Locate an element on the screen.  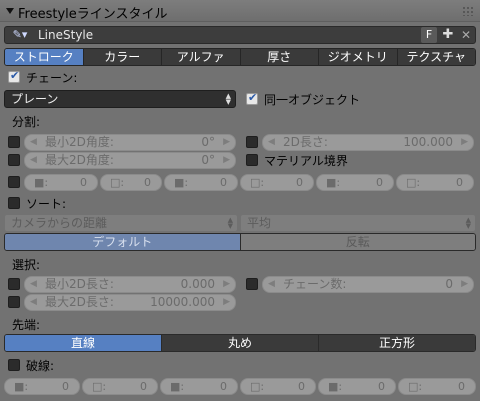
chain-count-checkbox is located at coordinates (252, 284).